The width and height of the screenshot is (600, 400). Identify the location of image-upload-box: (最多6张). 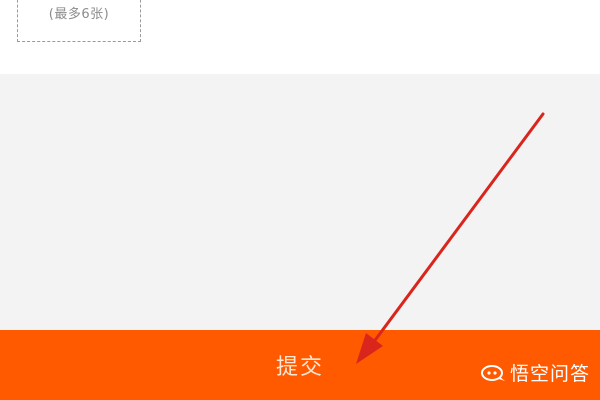
(79, 21).